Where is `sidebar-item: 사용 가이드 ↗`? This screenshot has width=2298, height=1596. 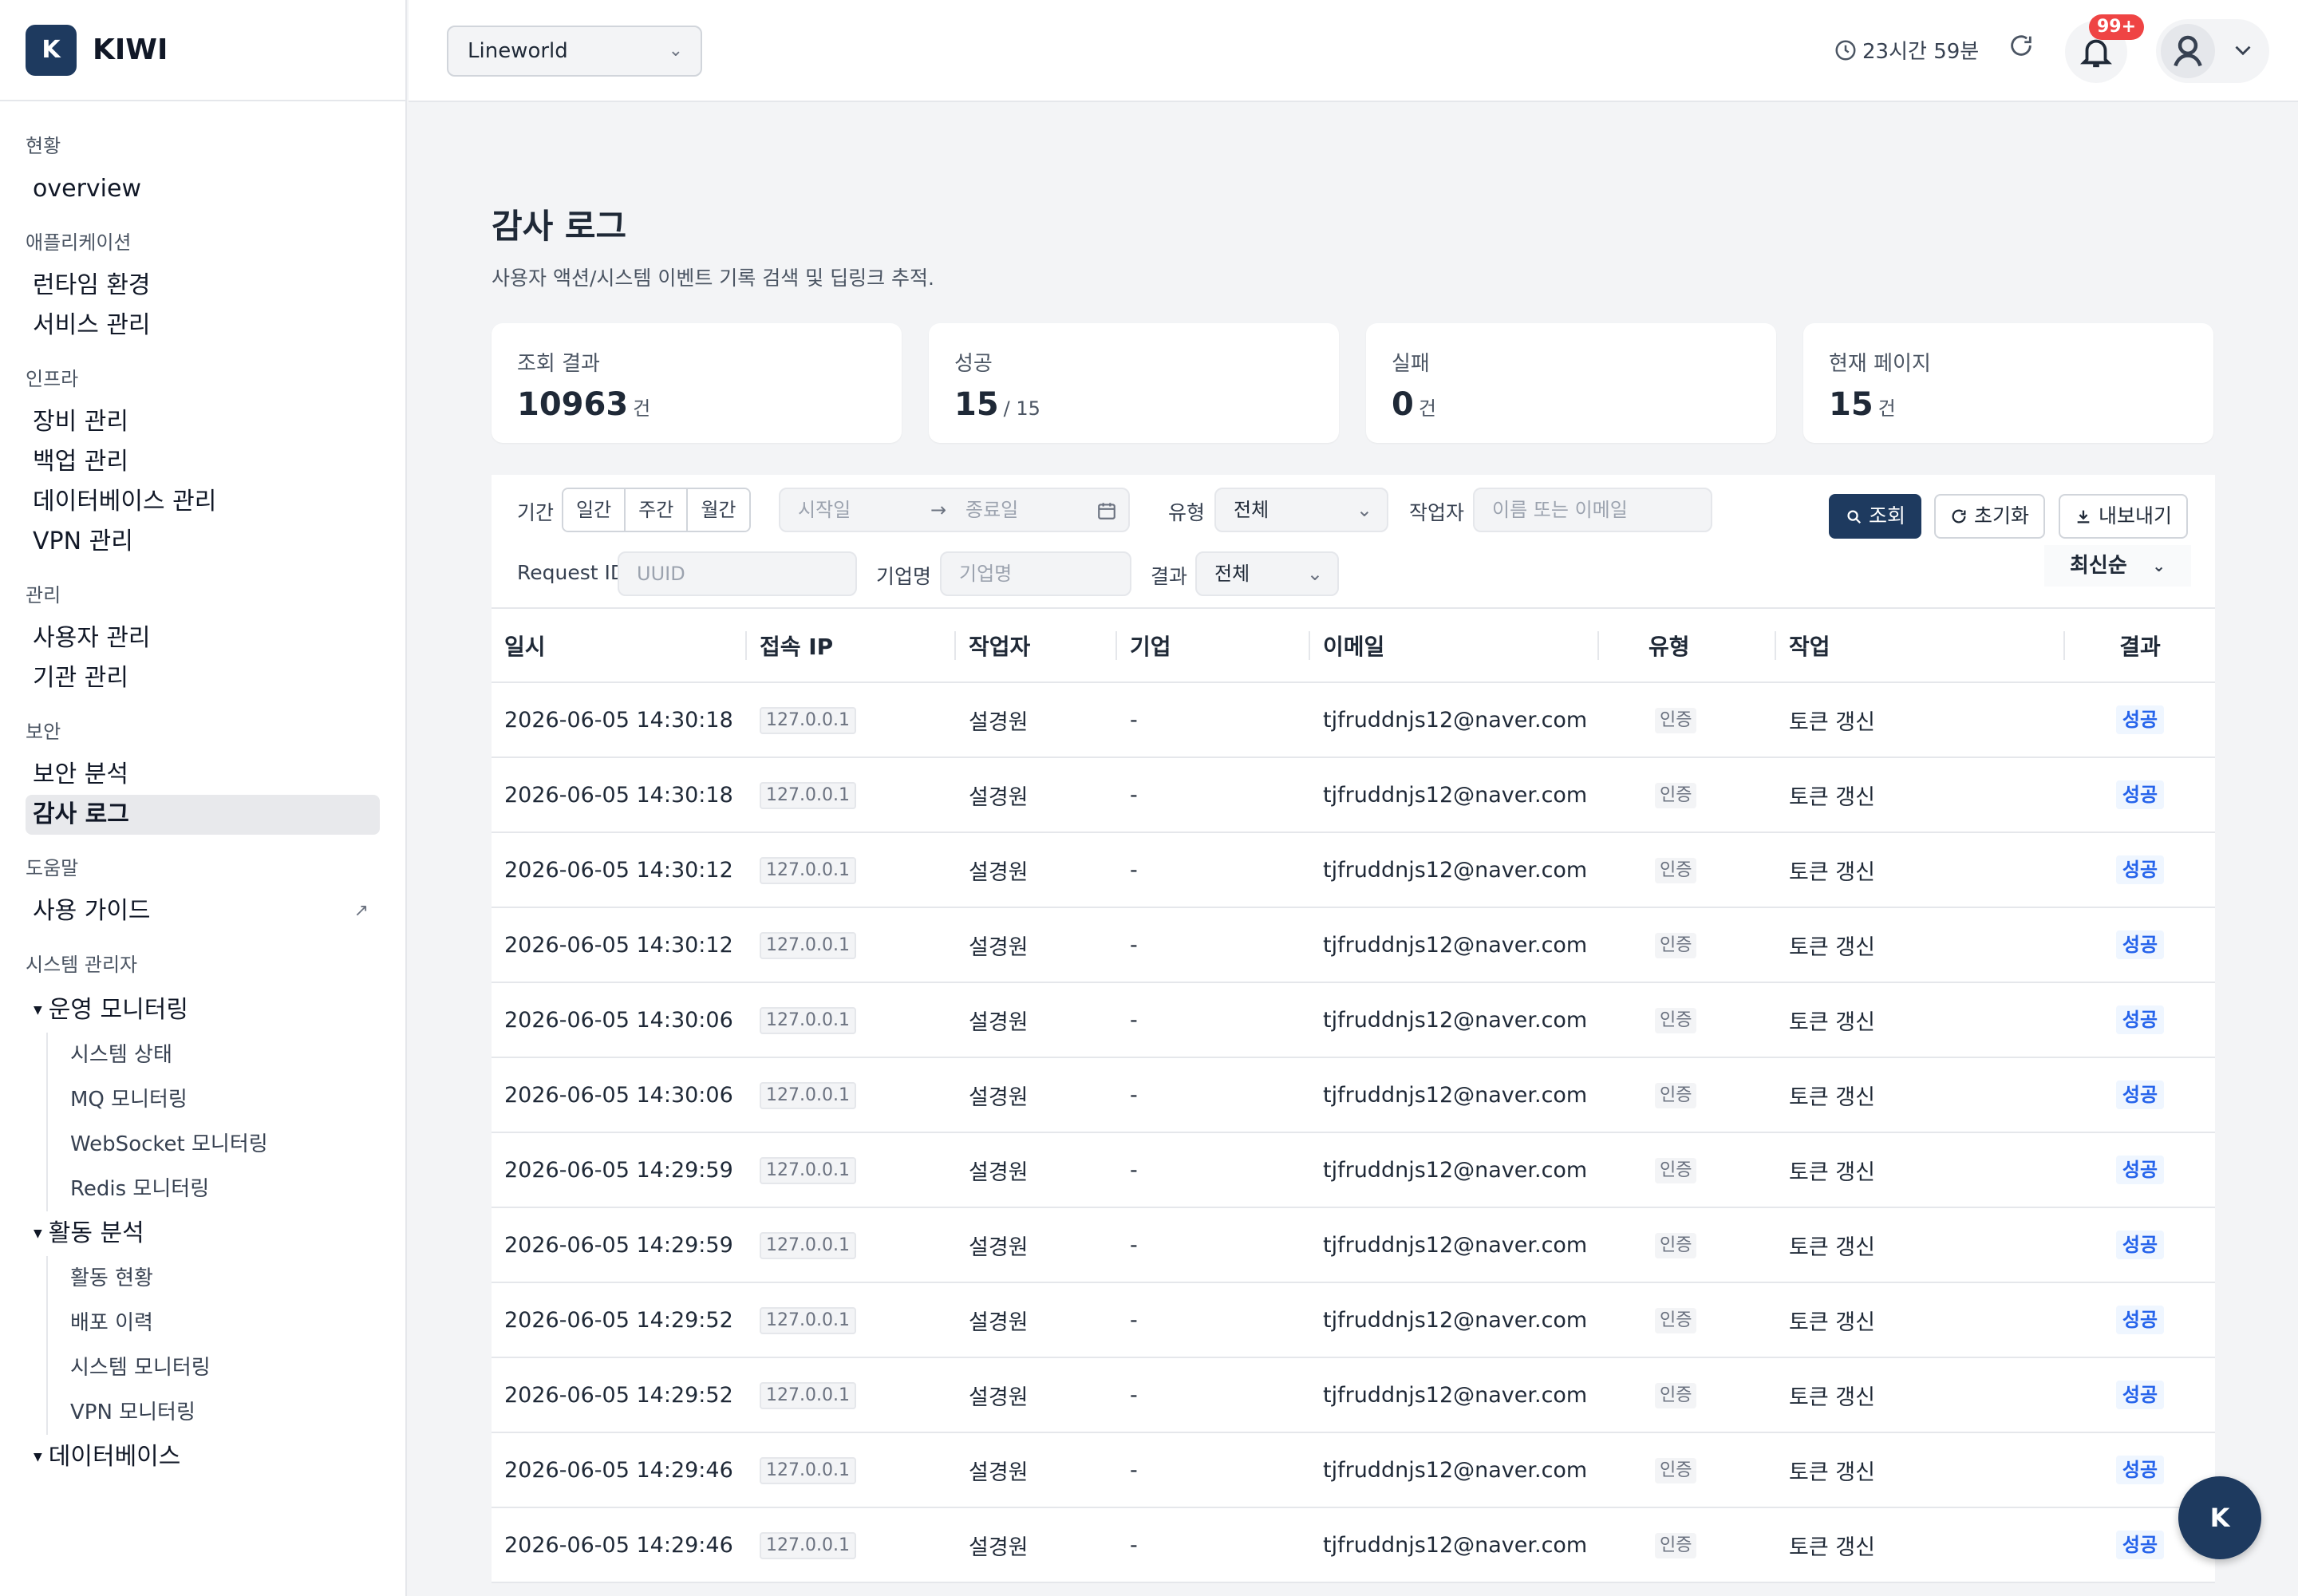 sidebar-item: 사용 가이드 ↗ is located at coordinates (203, 911).